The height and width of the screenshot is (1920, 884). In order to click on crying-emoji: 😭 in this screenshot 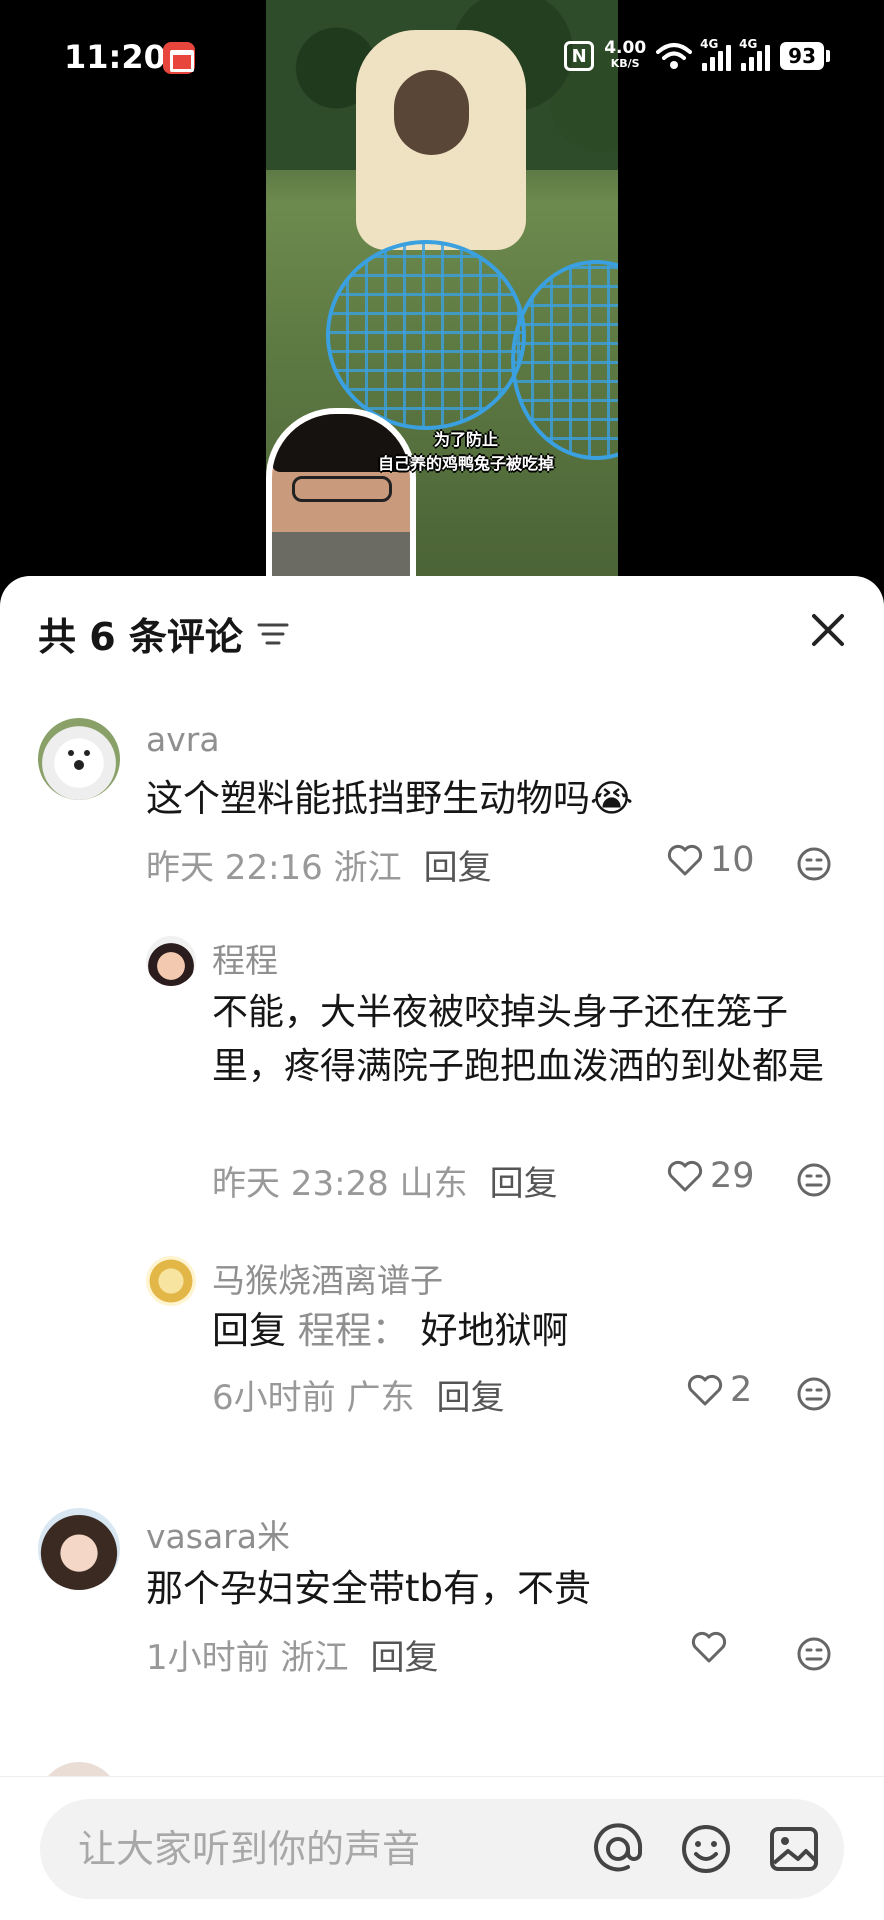, I will do `click(612, 798)`.